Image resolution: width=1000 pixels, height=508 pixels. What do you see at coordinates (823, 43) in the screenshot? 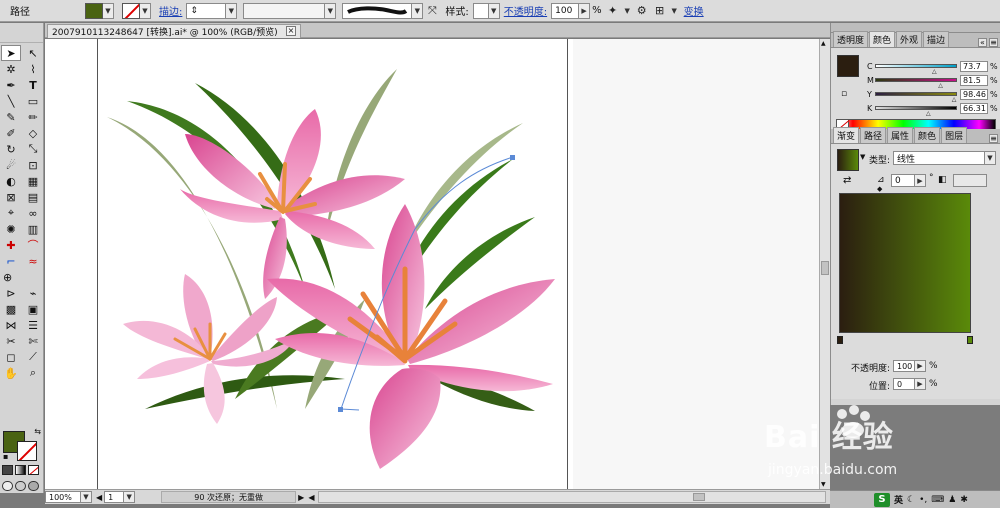
I see `scroll-up-arrow: ▲` at bounding box center [823, 43].